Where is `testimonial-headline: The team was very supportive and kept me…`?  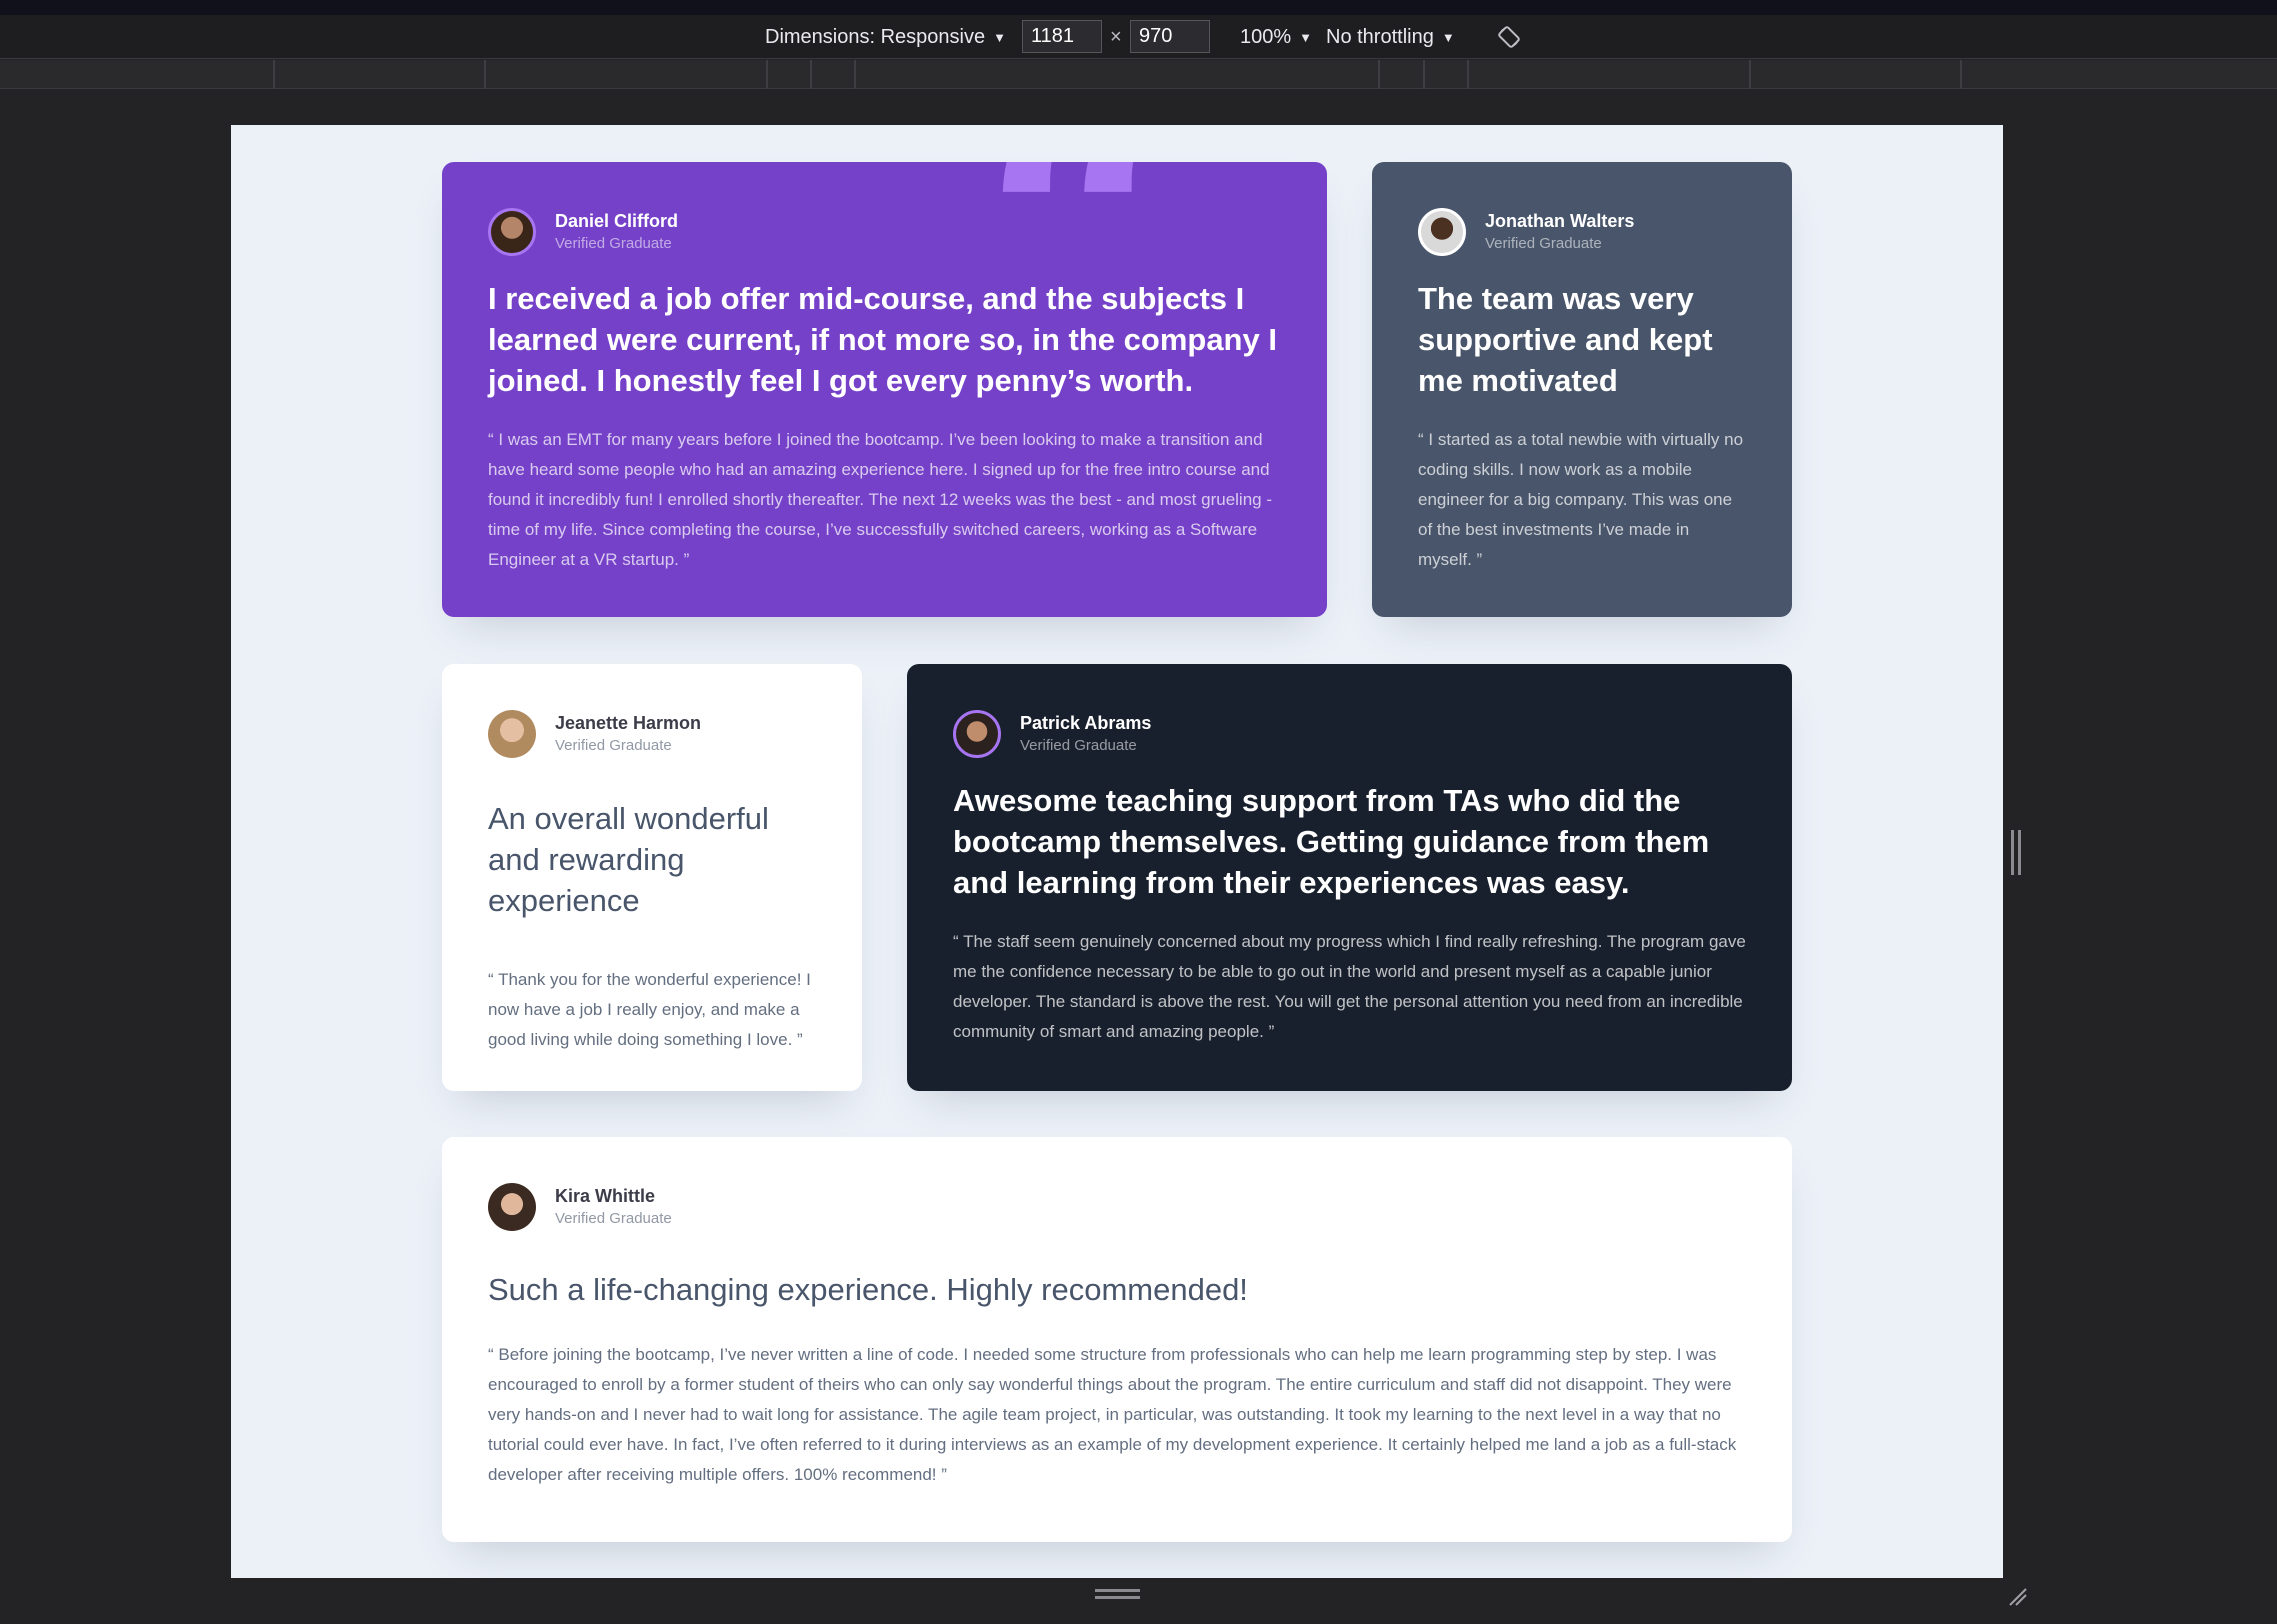
testimonial-headline: The team was very supportive and kept me… is located at coordinates (1565, 339).